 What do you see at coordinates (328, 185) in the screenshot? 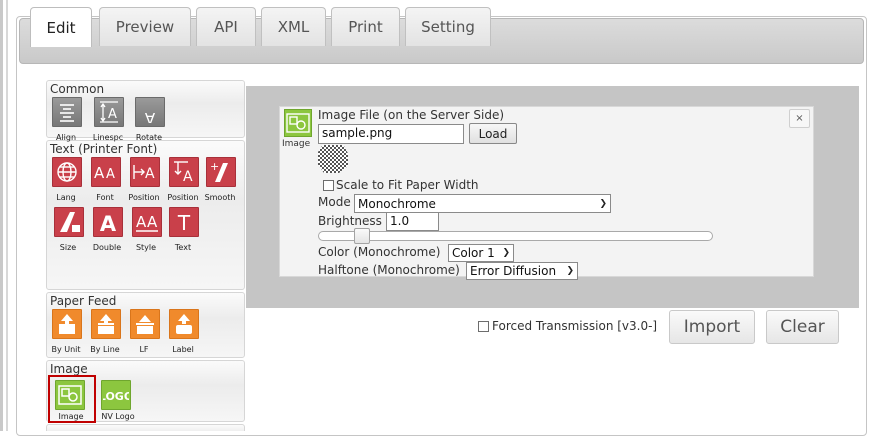
I see `scale-to-fit-checkbox` at bounding box center [328, 185].